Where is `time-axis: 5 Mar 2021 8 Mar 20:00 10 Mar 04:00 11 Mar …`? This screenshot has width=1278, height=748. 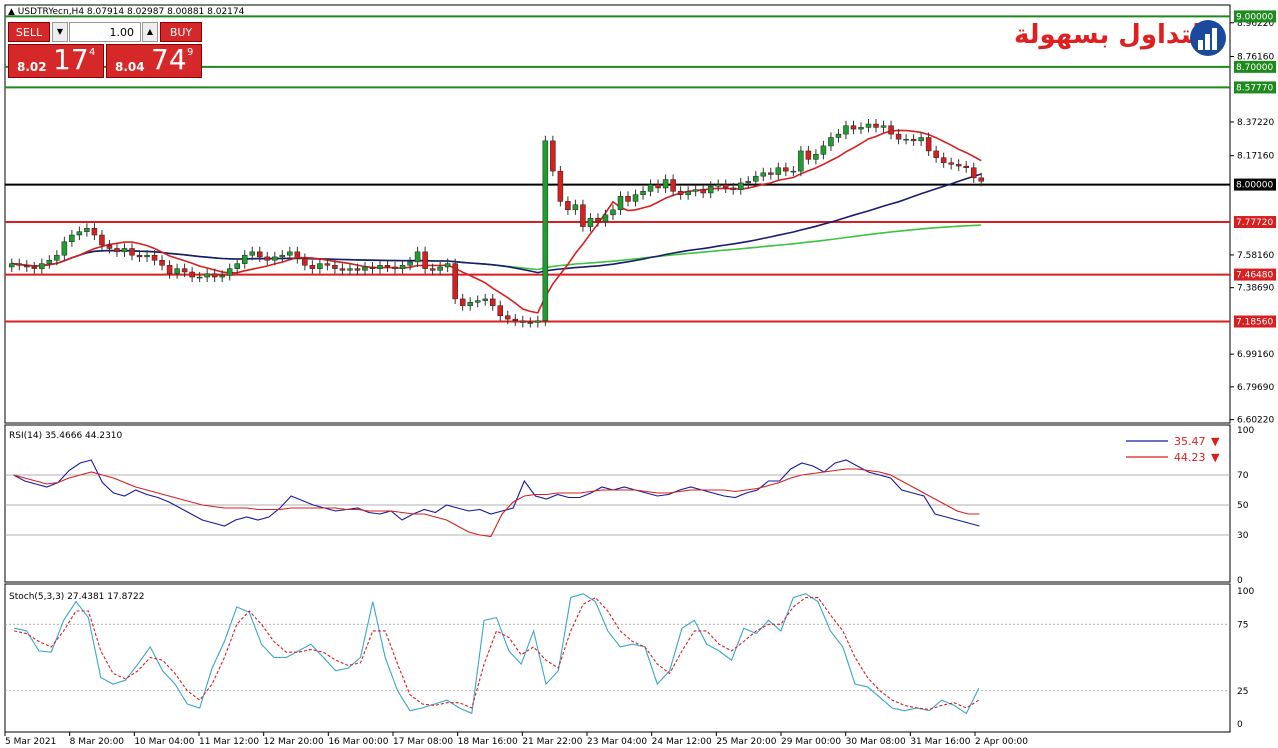
time-axis: 5 Mar 2021 8 Mar 20:00 10 Mar 04:00 11 Mar … is located at coordinates (516, 739).